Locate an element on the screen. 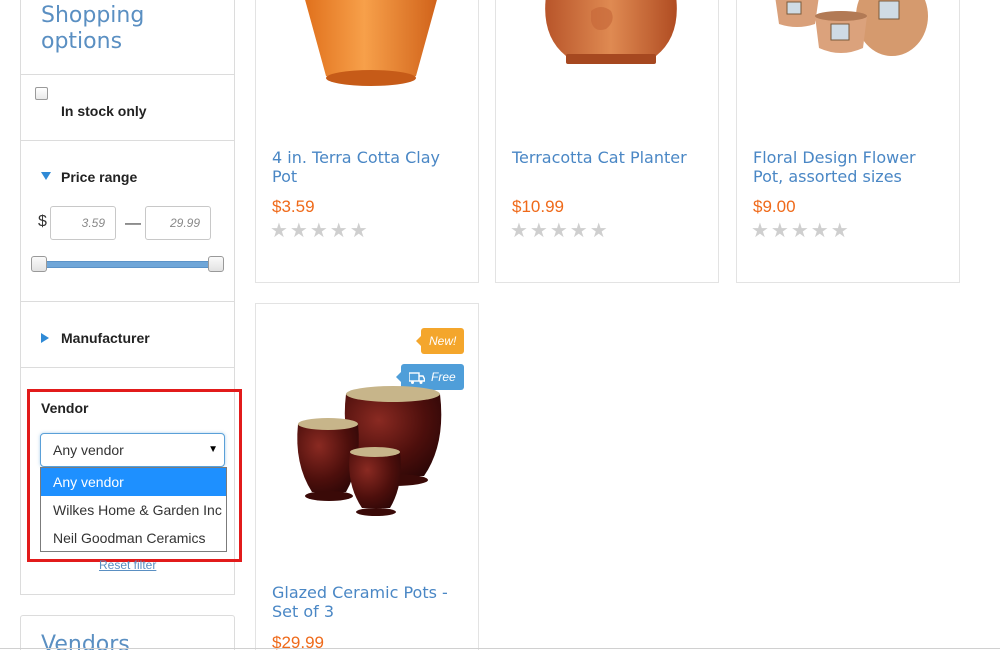 Image resolution: width=1000 pixels, height=650 pixels. product-price: $3.59 is located at coordinates (293, 206).